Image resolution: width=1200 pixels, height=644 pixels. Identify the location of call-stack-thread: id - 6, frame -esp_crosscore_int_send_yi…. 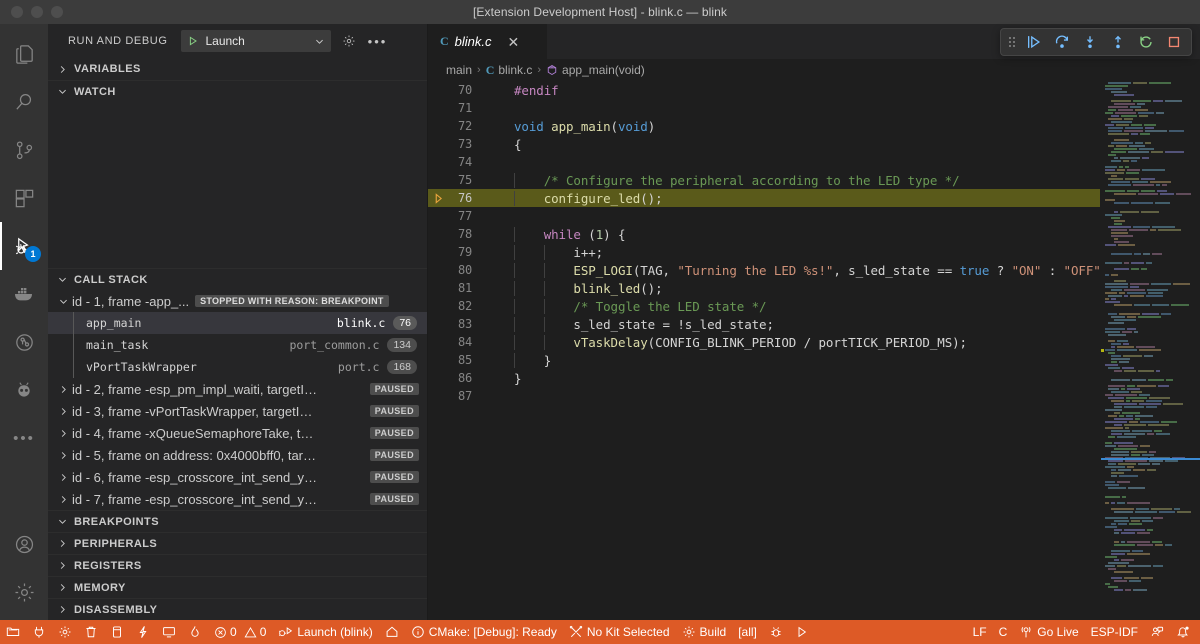
(237, 477).